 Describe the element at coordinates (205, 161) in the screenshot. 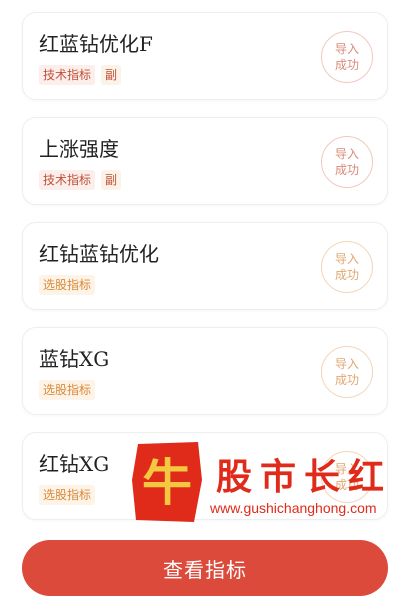

I see `indicator-card: 上涨强度 技术指标 副 导入 成功` at that location.